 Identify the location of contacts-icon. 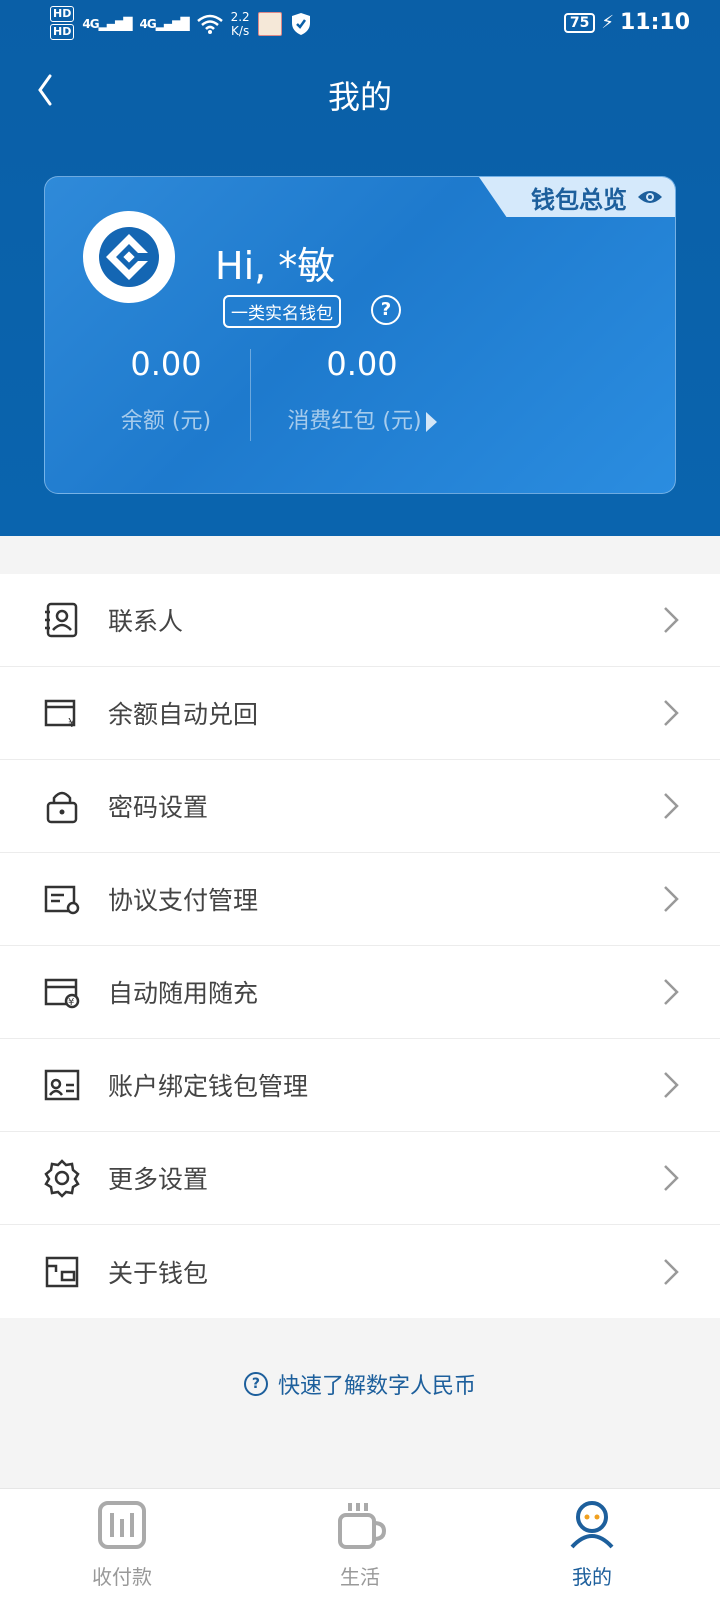
(61, 620).